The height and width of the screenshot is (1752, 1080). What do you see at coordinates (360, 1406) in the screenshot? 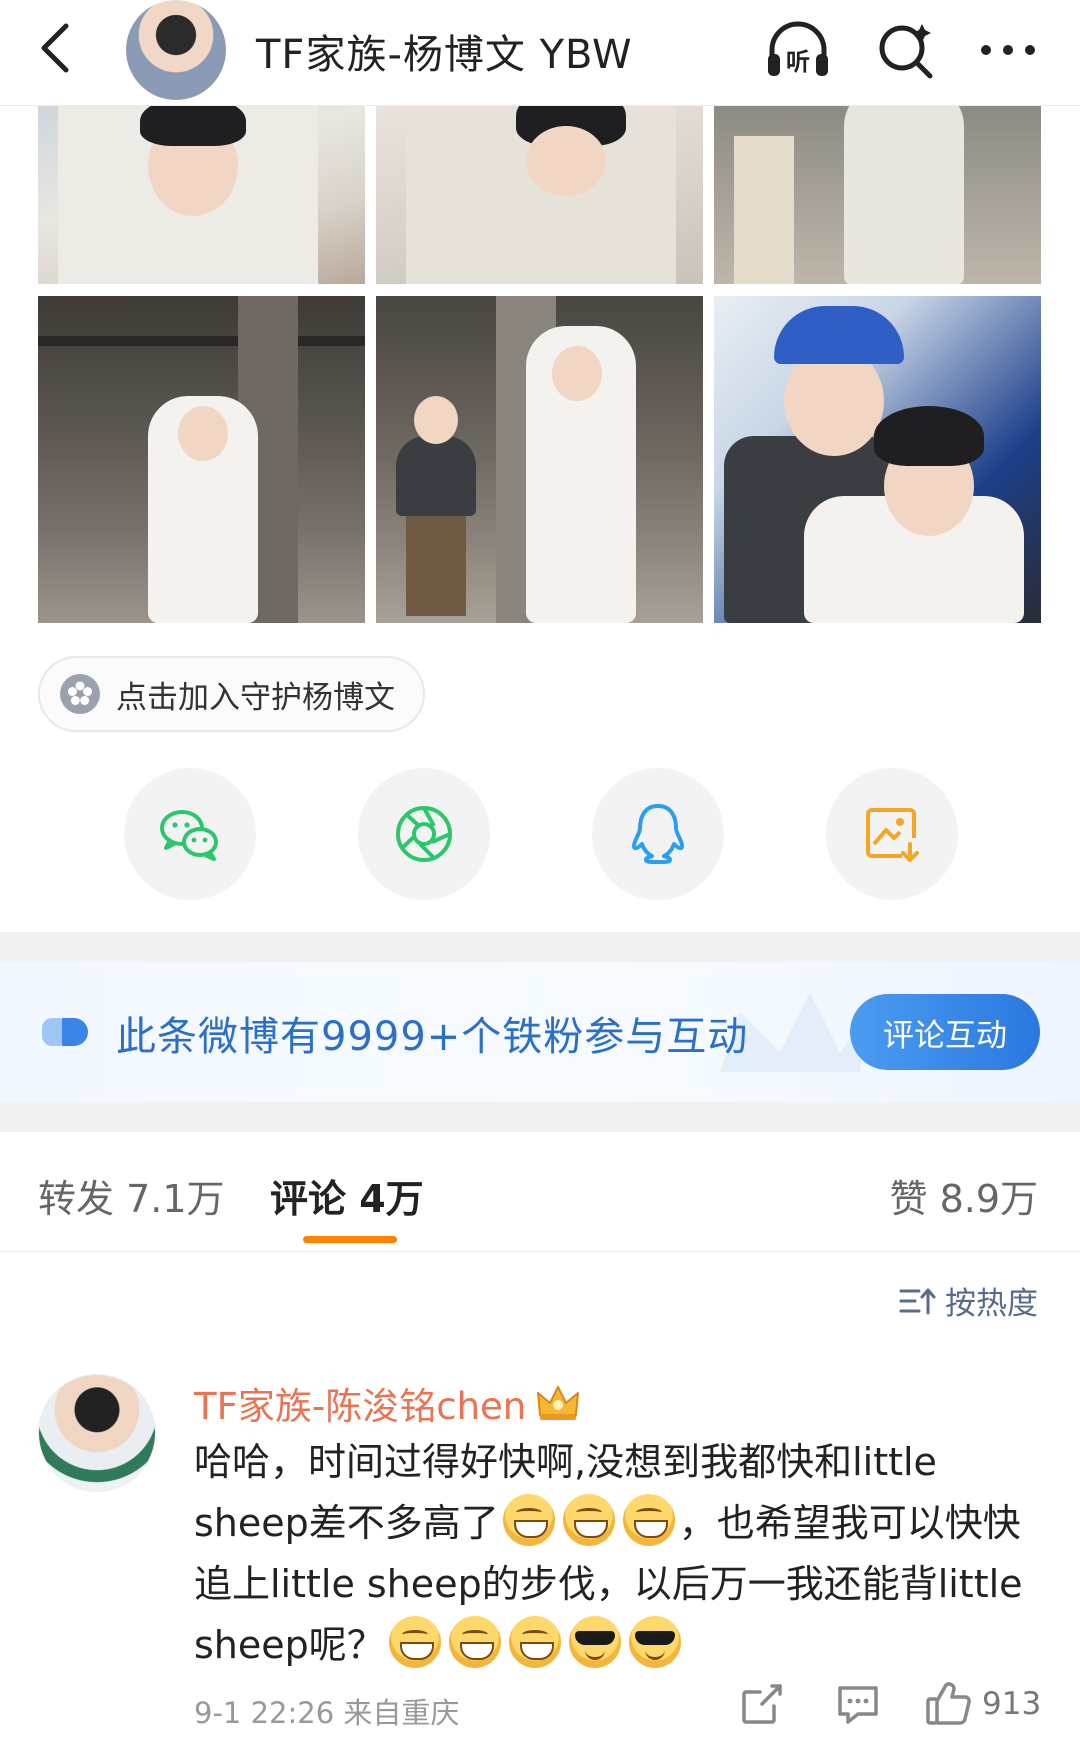
I see `commenter-name-text: TF家族-陈浚铭chen` at bounding box center [360, 1406].